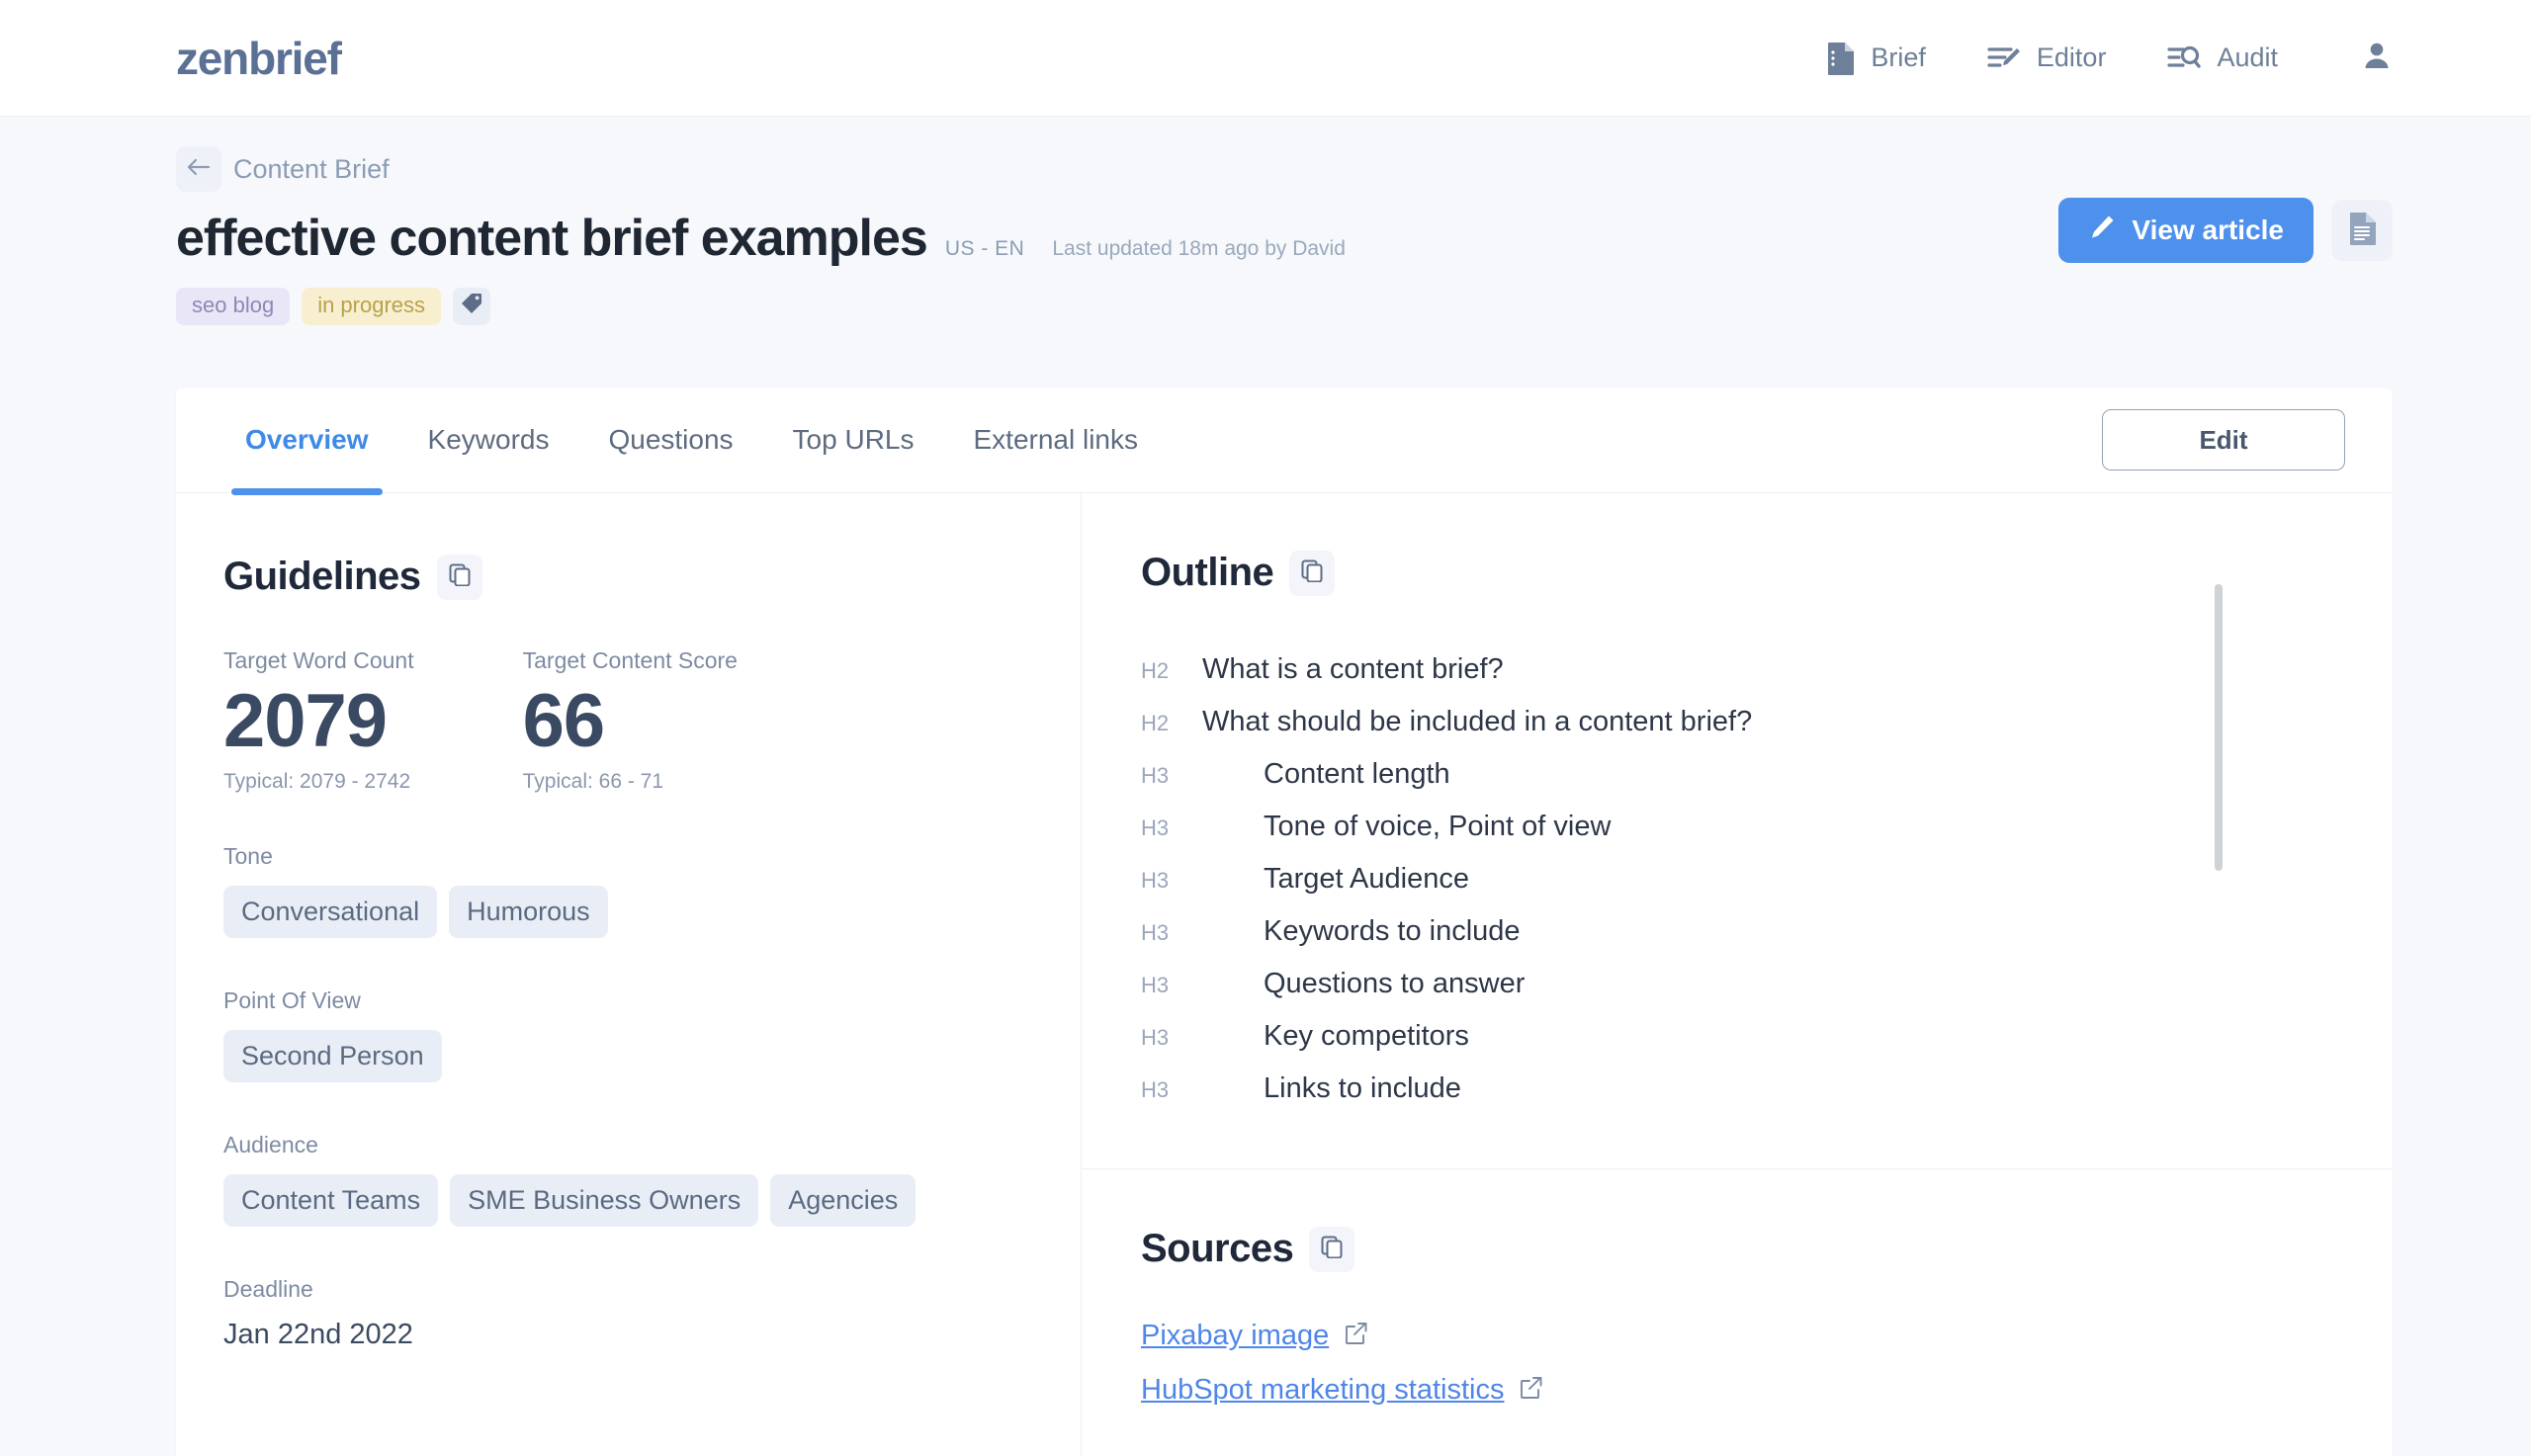  I want to click on open-document-button, so click(2362, 230).